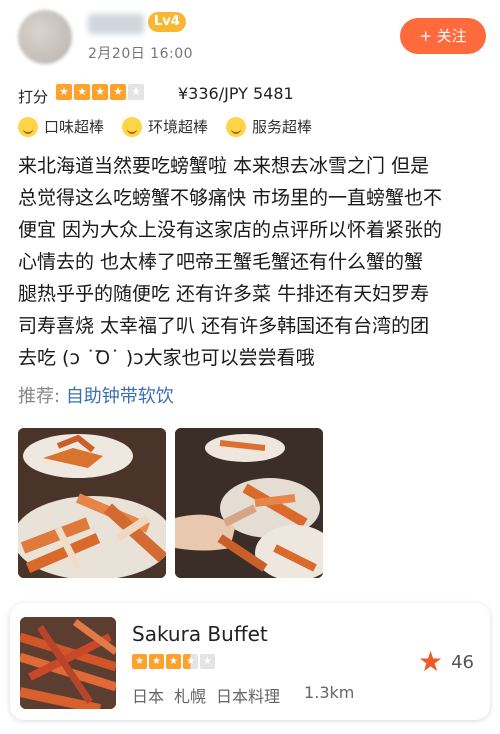 The height and width of the screenshot is (734, 500). What do you see at coordinates (68, 663) in the screenshot?
I see `shop-thumbnail` at bounding box center [68, 663].